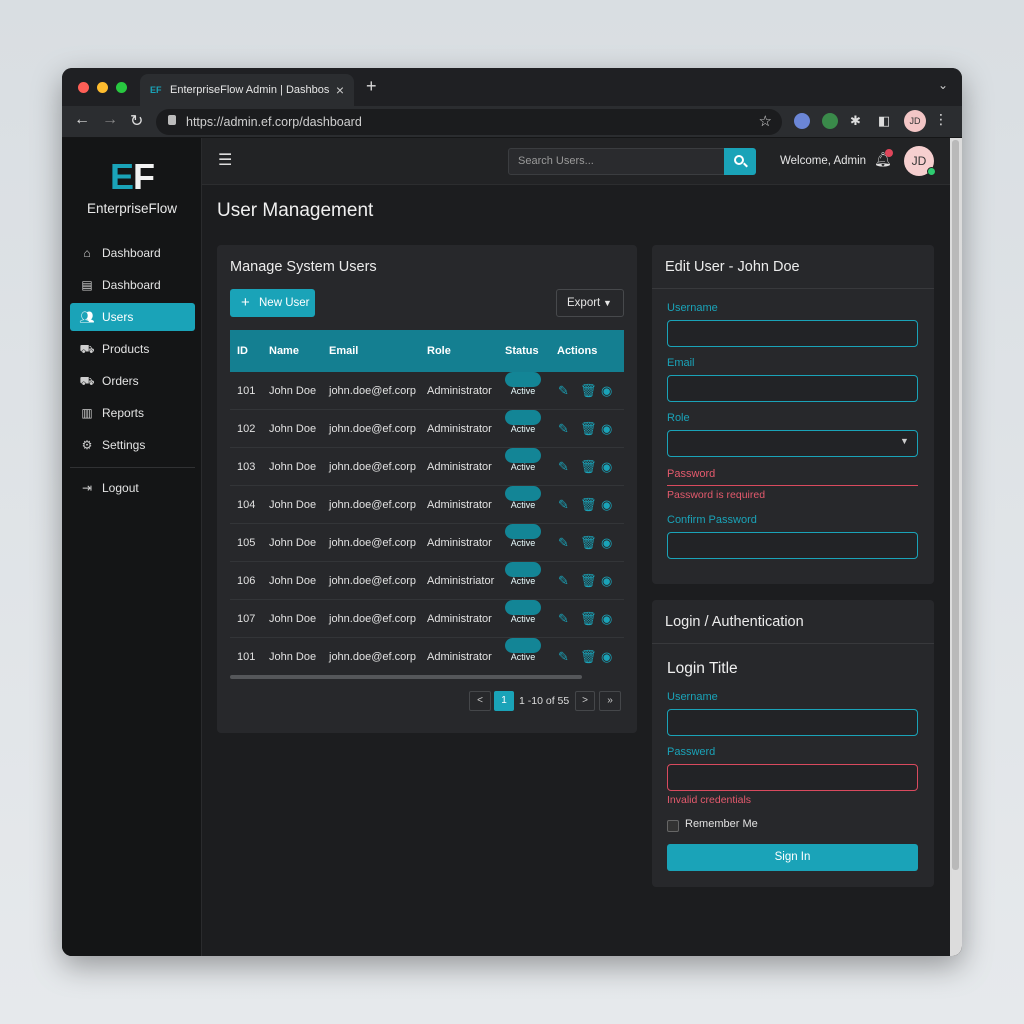 The height and width of the screenshot is (1024, 1024). What do you see at coordinates (765, 121) in the screenshot?
I see `bookmark-star-icon: ☆` at bounding box center [765, 121].